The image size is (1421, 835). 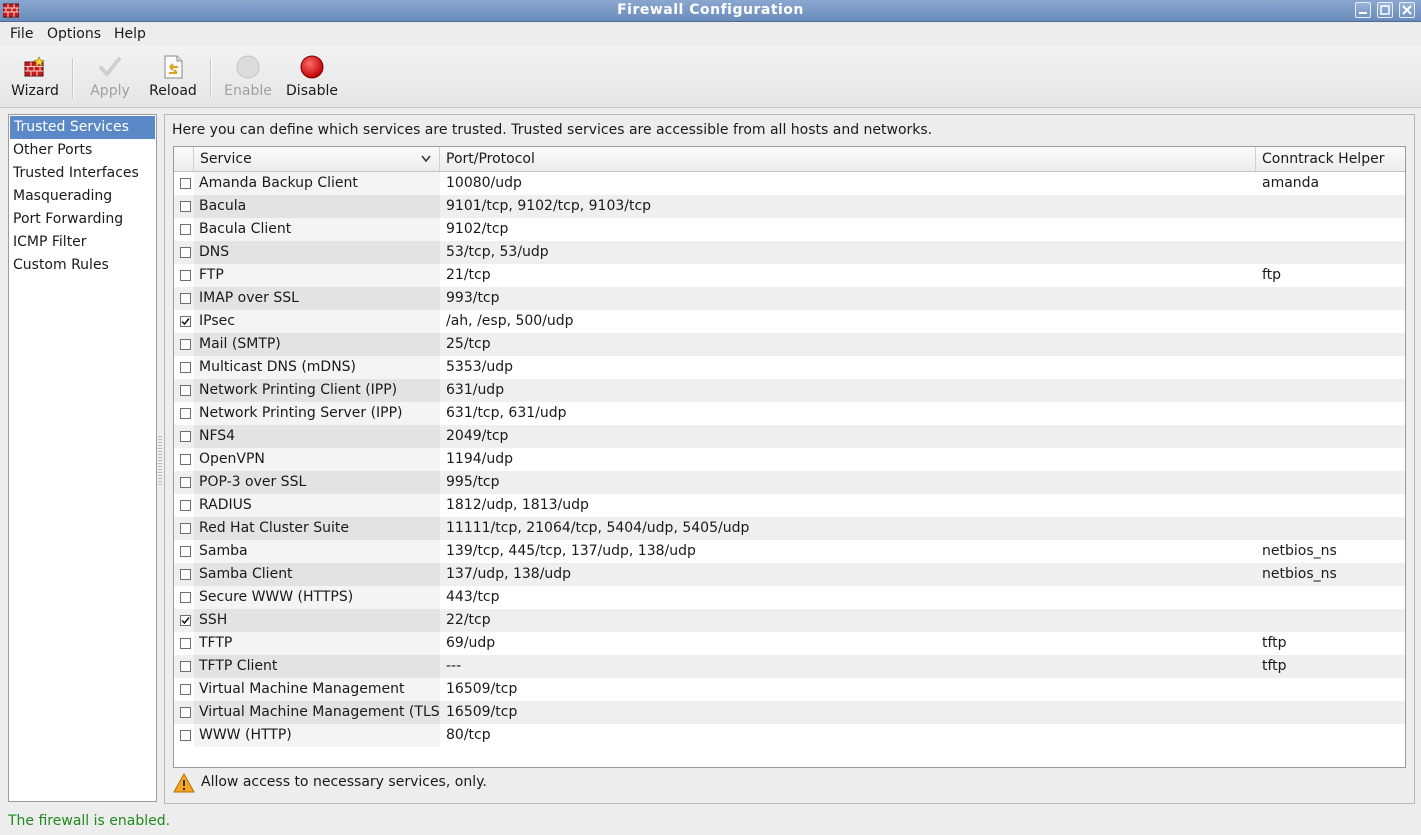 I want to click on disable-label: Disable, so click(x=312, y=91).